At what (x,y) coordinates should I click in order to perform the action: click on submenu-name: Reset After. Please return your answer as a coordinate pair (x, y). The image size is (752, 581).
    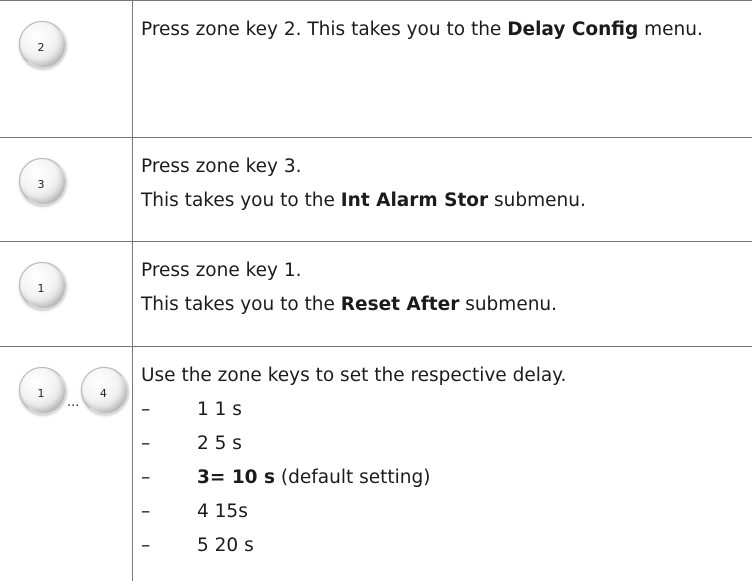
    Looking at the image, I should click on (400, 304).